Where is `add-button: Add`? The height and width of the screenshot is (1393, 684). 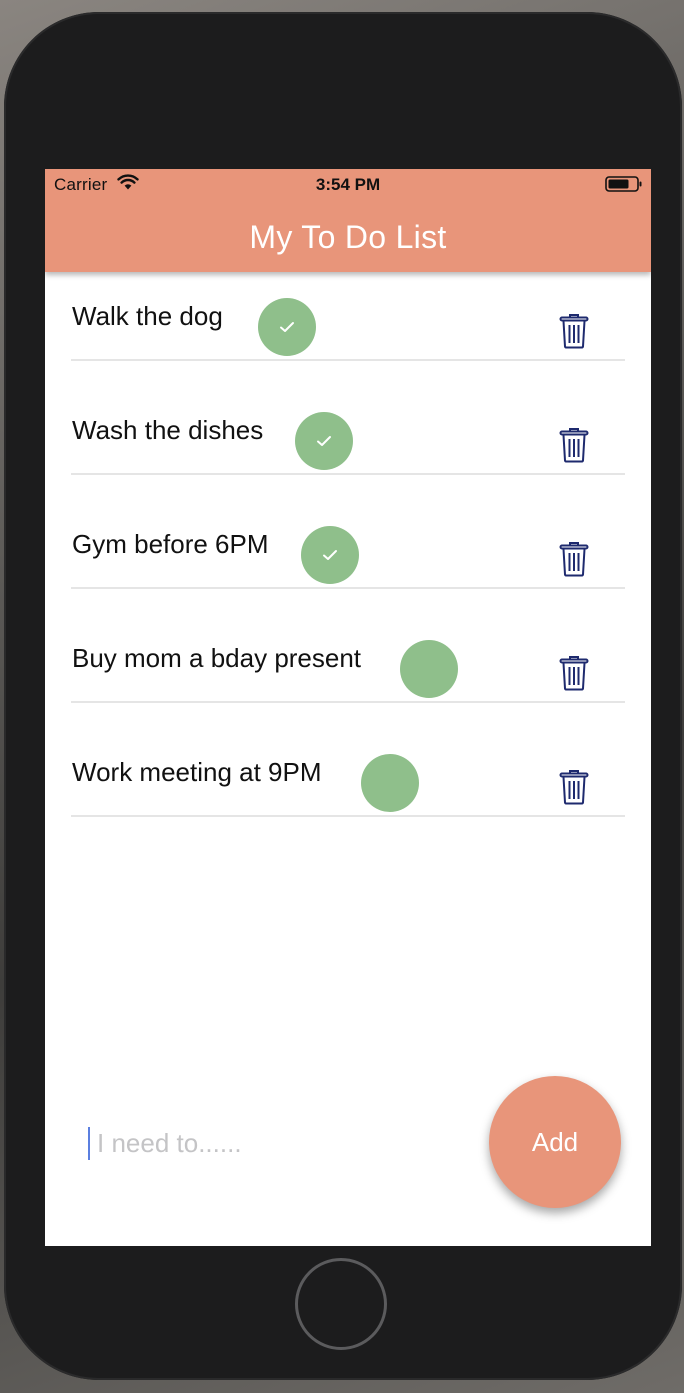
add-button: Add is located at coordinates (555, 1142).